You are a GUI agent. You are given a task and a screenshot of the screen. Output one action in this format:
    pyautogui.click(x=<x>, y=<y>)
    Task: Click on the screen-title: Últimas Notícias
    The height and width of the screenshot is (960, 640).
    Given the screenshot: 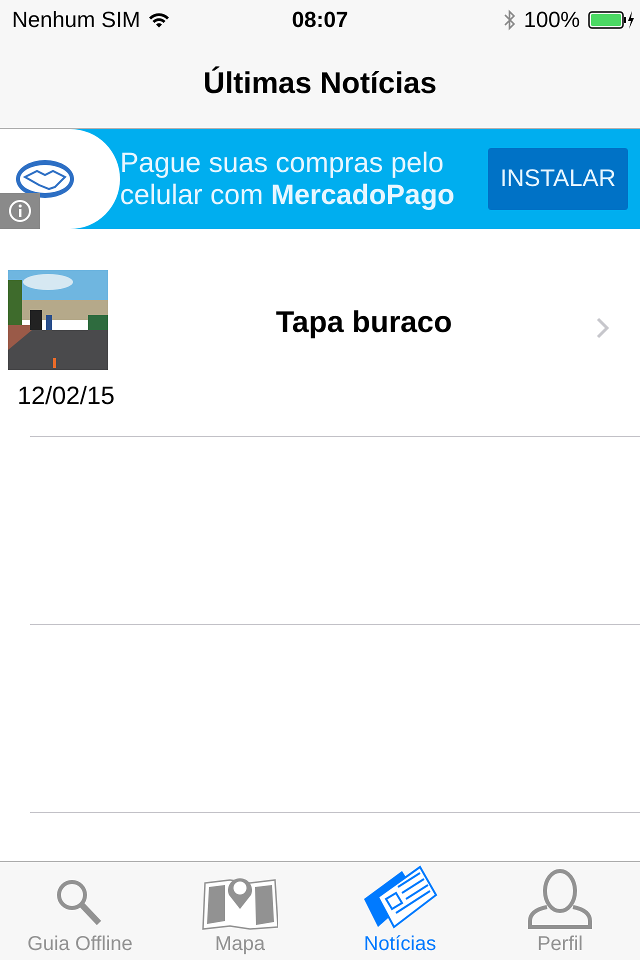 What is the action you would take?
    pyautogui.click(x=320, y=84)
    